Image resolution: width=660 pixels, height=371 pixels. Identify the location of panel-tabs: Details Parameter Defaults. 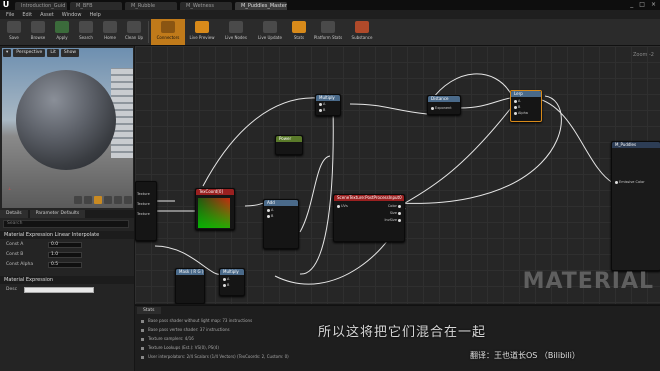
(67, 214).